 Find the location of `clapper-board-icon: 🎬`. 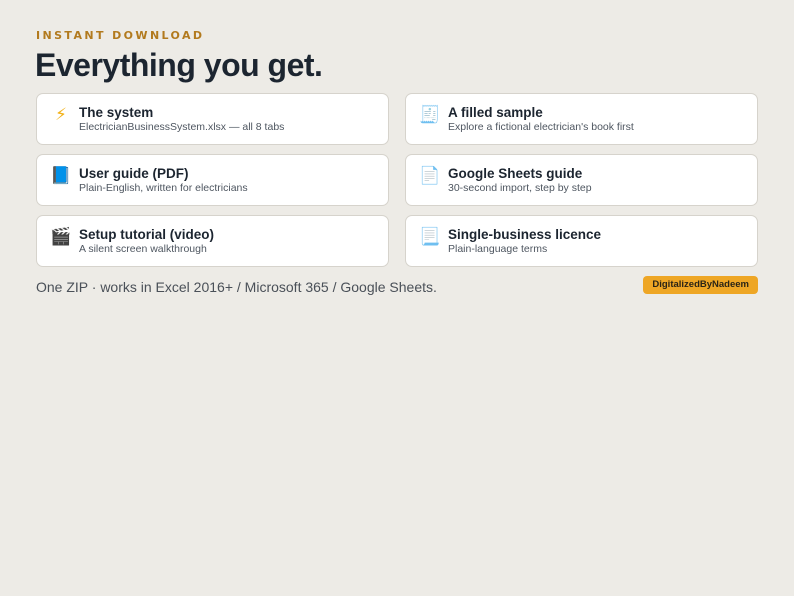

clapper-board-icon: 🎬 is located at coordinates (61, 237).